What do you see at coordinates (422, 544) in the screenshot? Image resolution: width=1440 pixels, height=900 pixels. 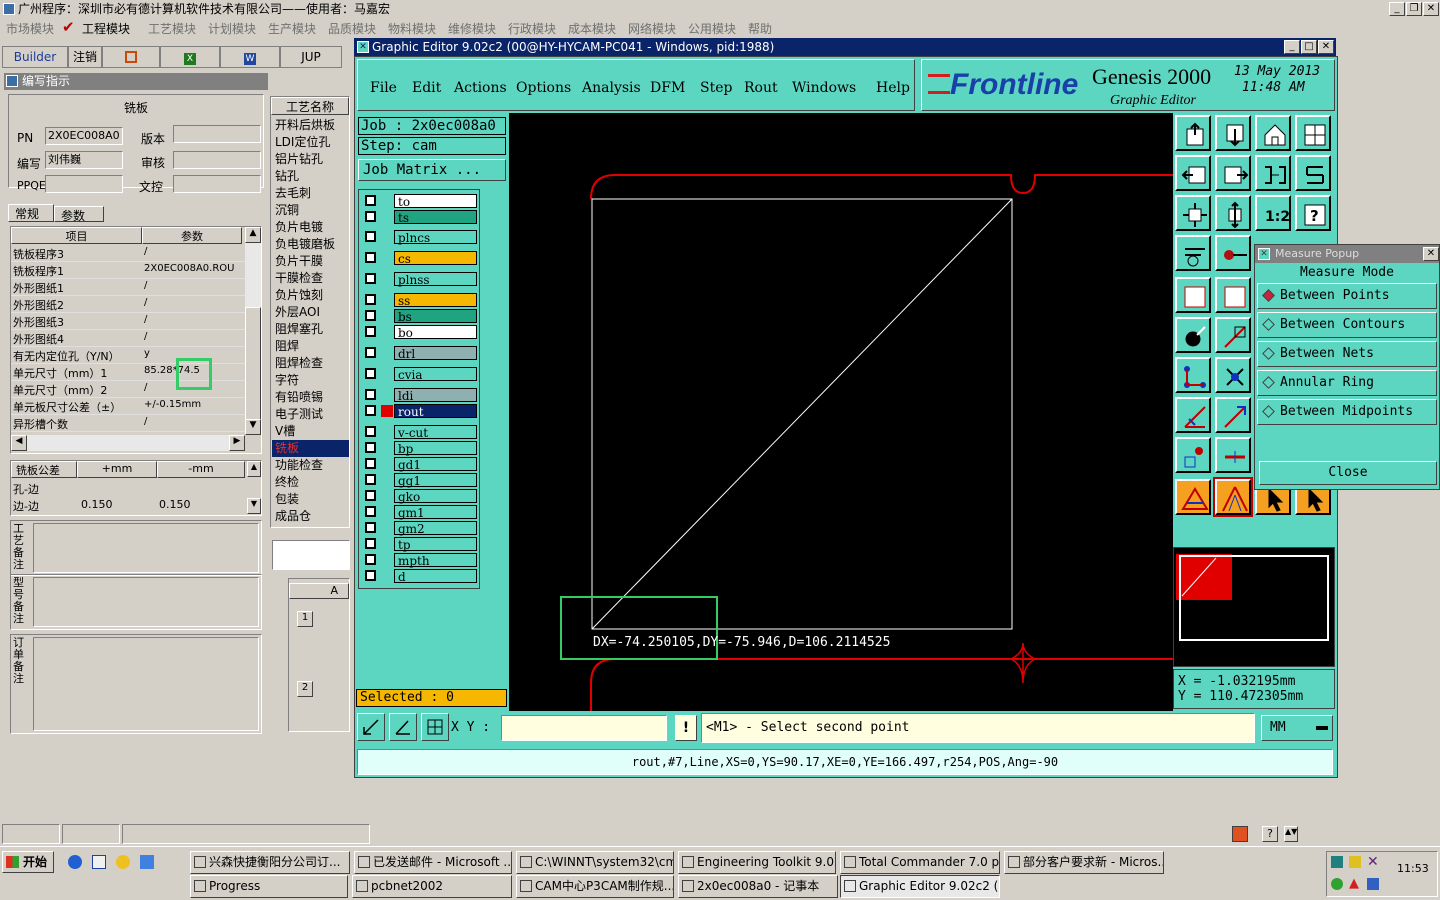 I see `layer-row-tp: tp` at bounding box center [422, 544].